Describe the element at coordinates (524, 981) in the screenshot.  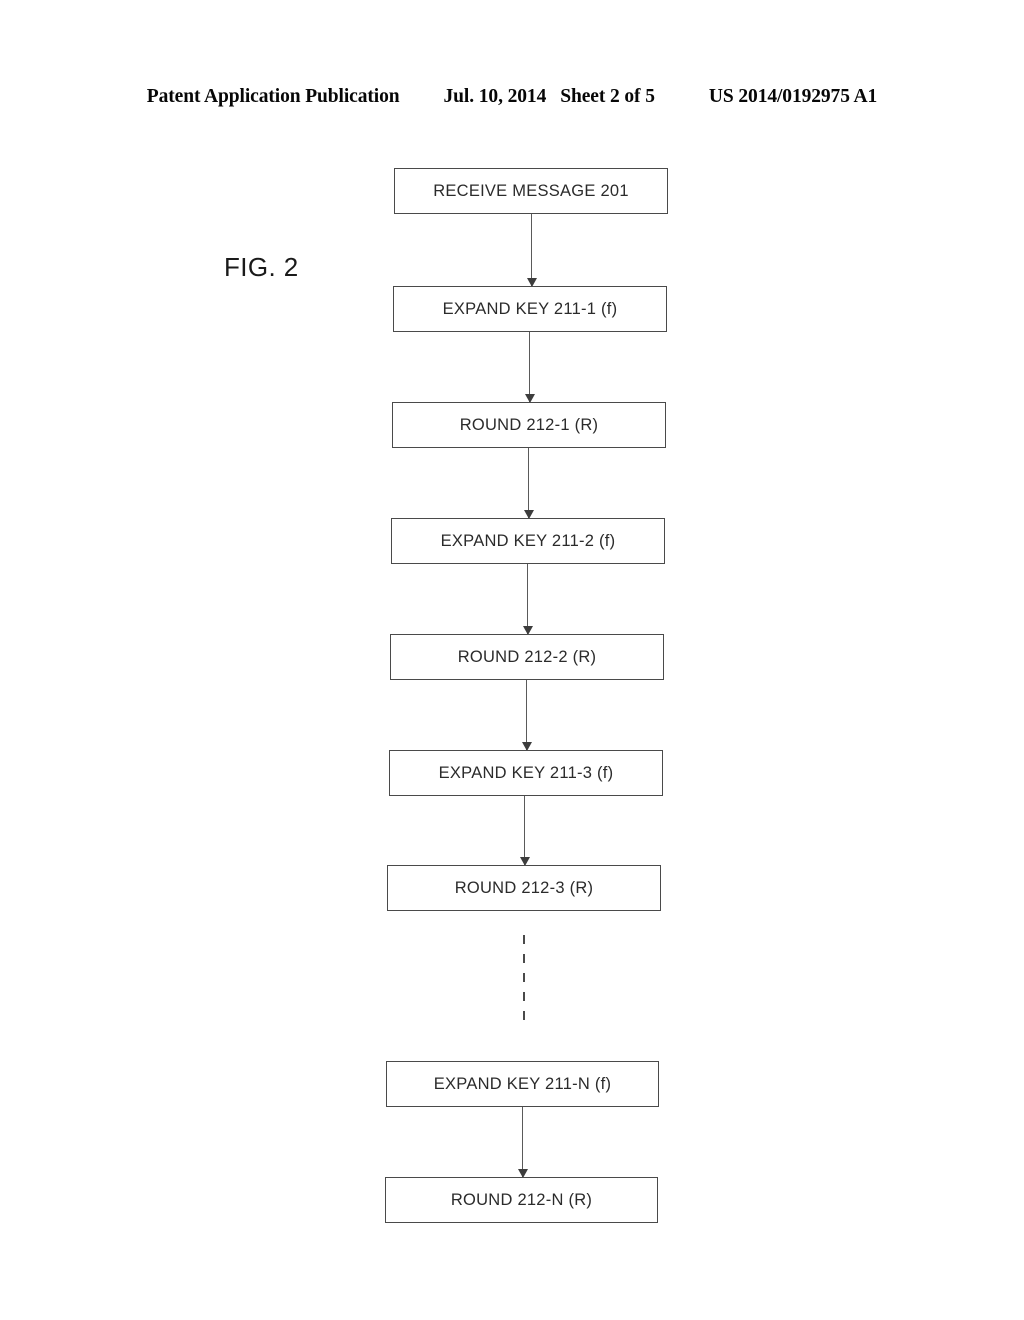
I see `flow-continuation-dashes` at that location.